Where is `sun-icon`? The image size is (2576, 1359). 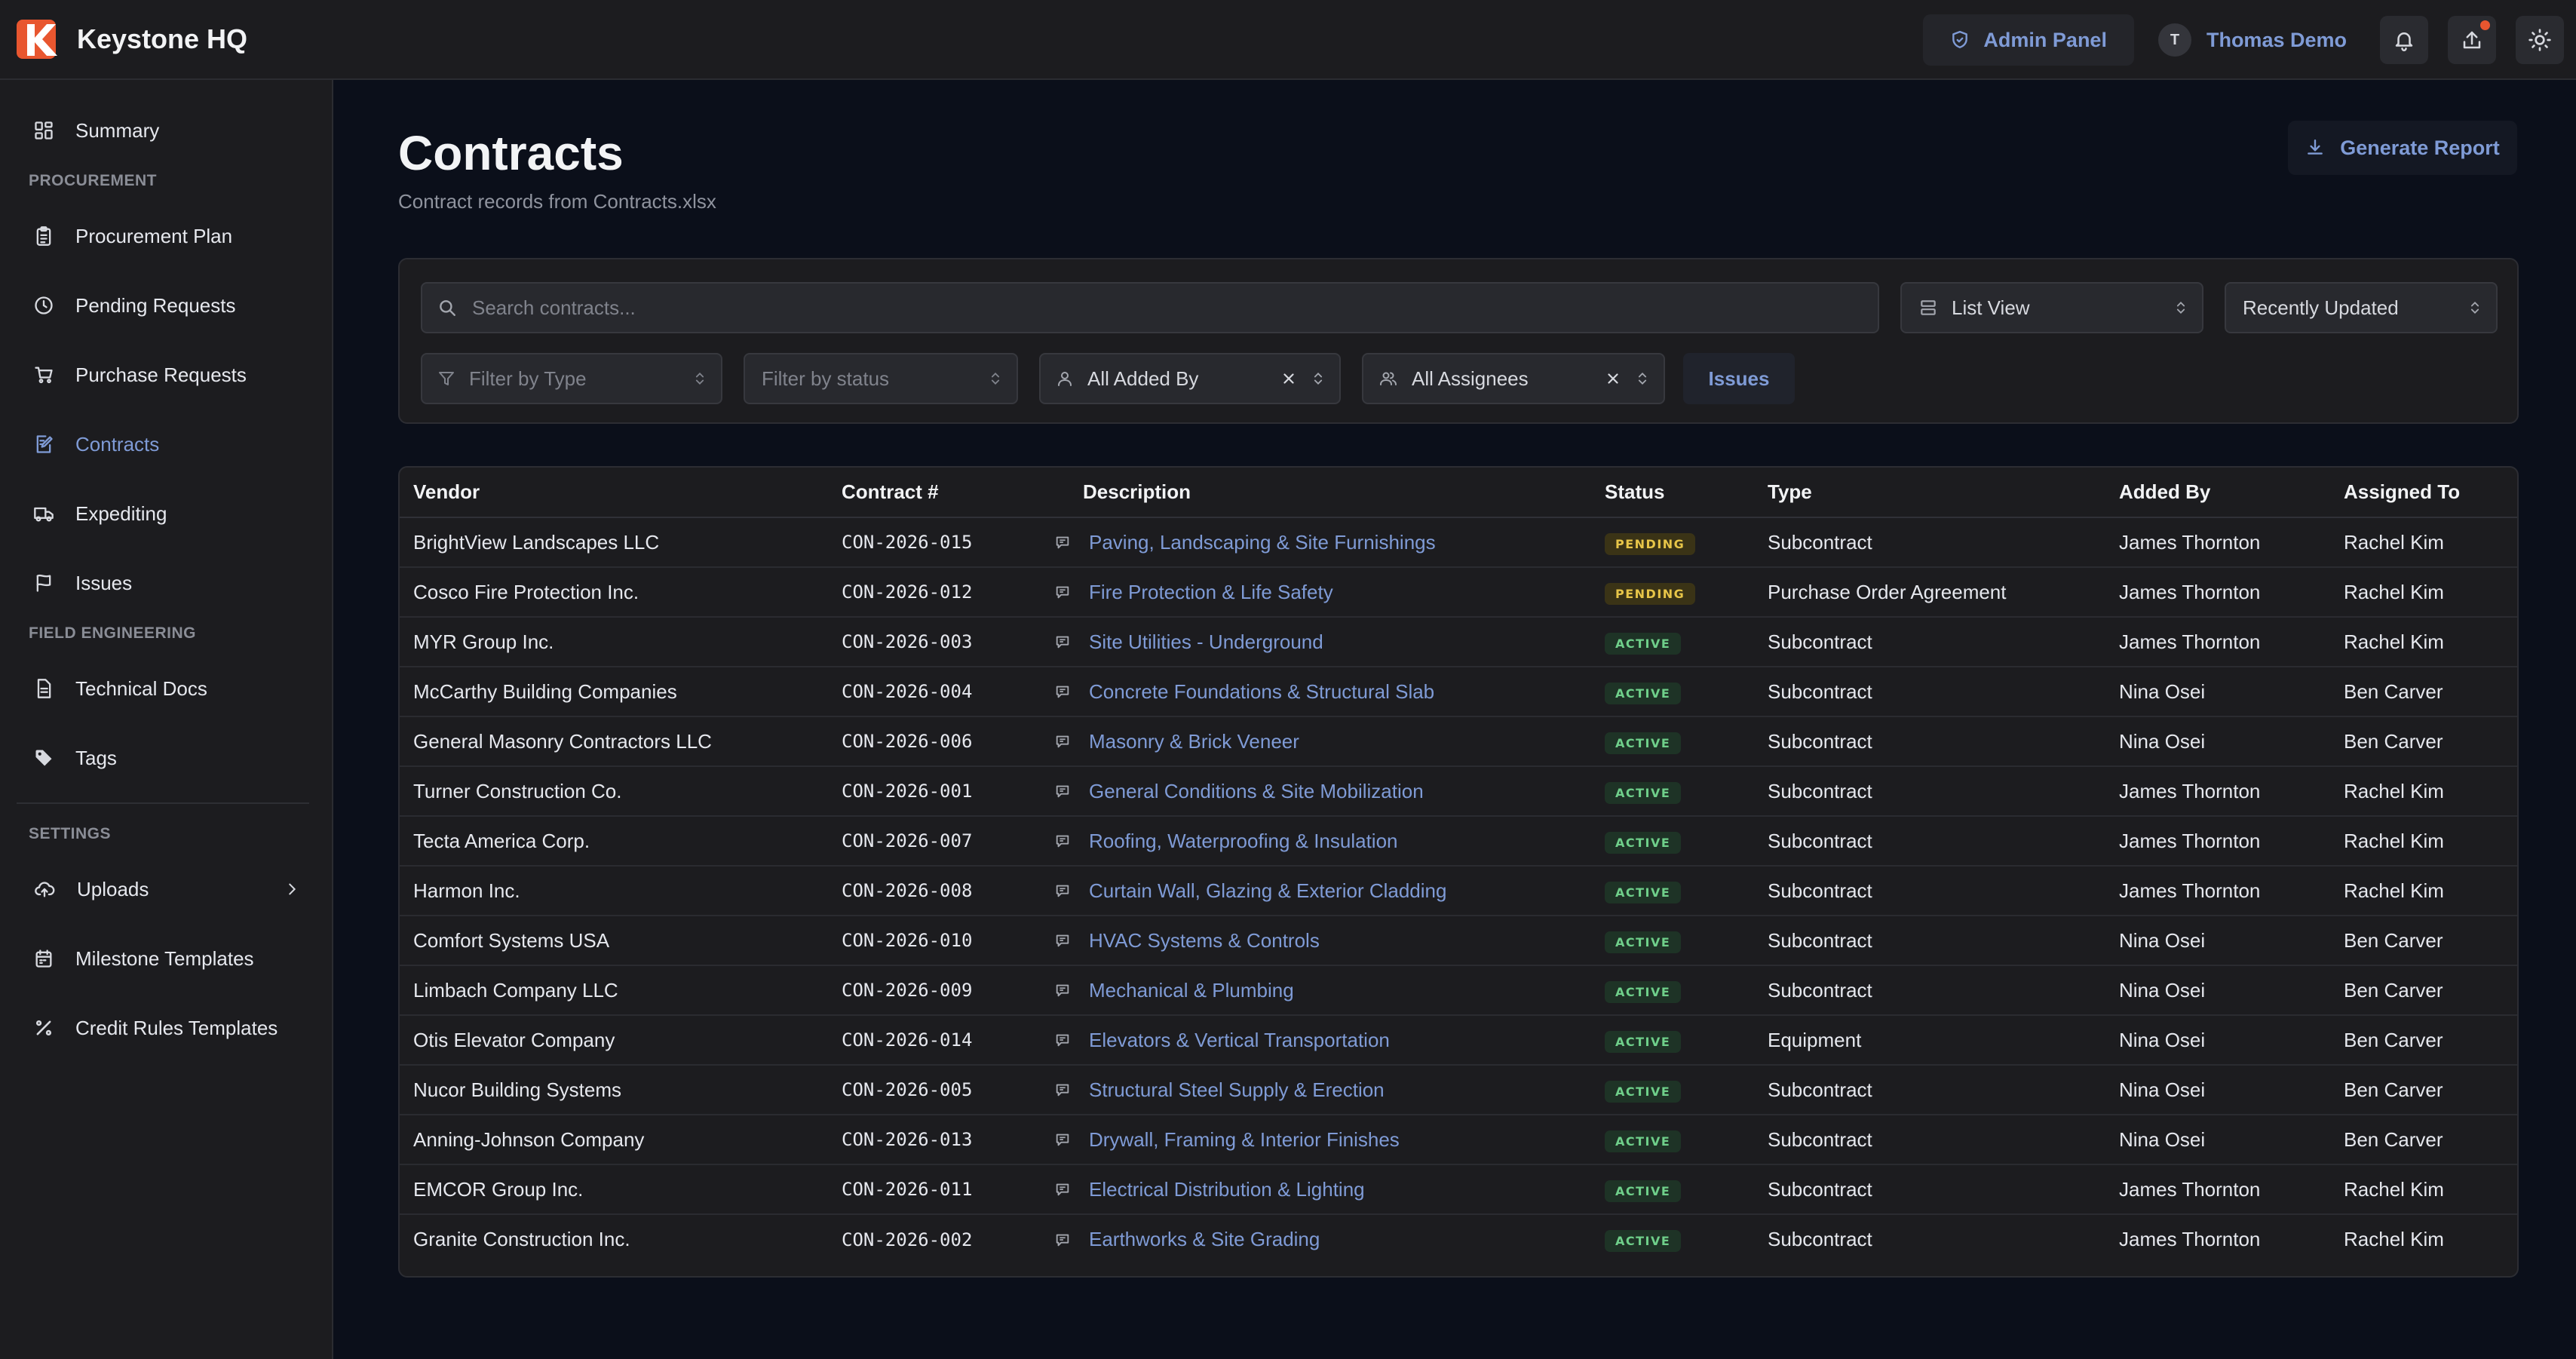
sun-icon is located at coordinates (2539, 40).